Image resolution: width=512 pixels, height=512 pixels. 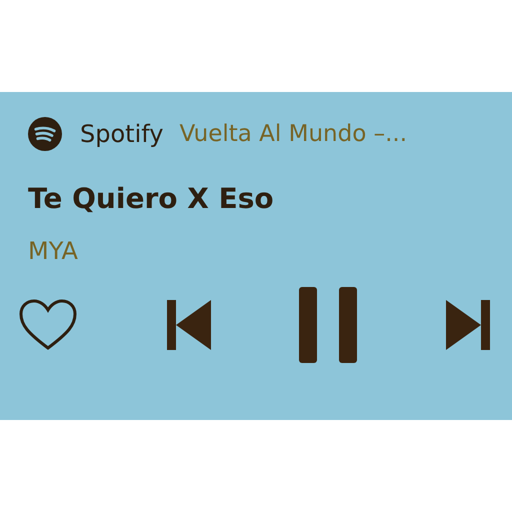 What do you see at coordinates (122, 134) in the screenshot?
I see `app-name: Spotify` at bounding box center [122, 134].